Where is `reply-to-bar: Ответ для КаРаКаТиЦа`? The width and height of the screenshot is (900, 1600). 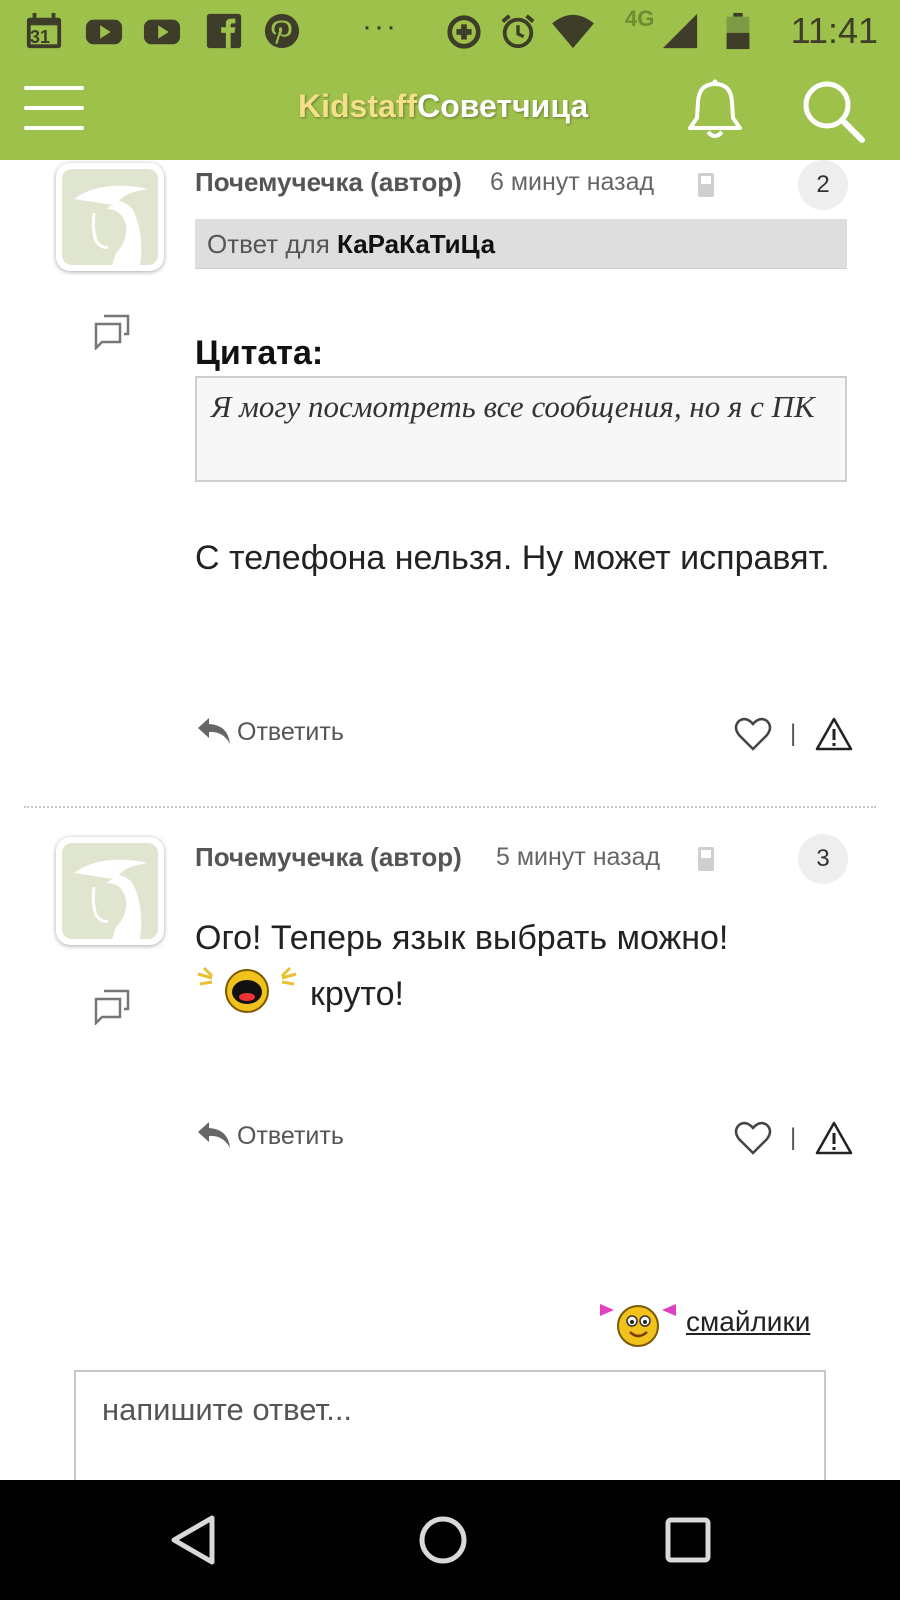
reply-to-bar: Ответ для КаРаКаТиЦа is located at coordinates (521, 244).